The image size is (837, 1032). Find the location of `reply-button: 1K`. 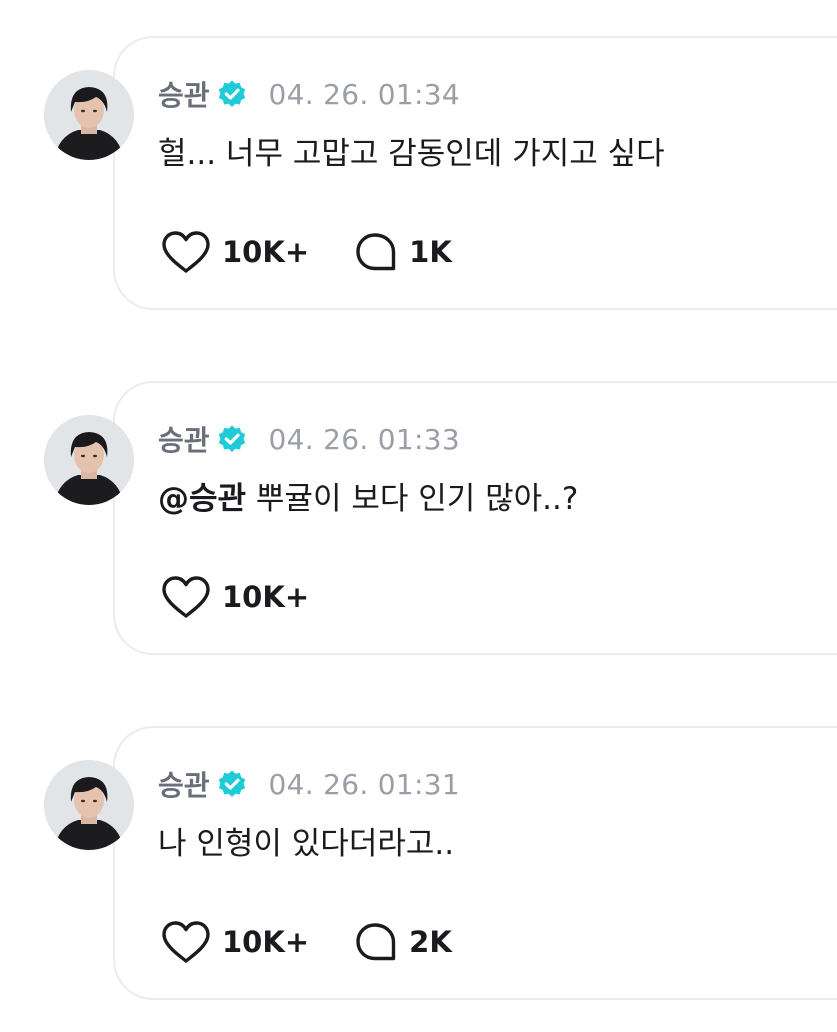

reply-button: 1K is located at coordinates (402, 252).